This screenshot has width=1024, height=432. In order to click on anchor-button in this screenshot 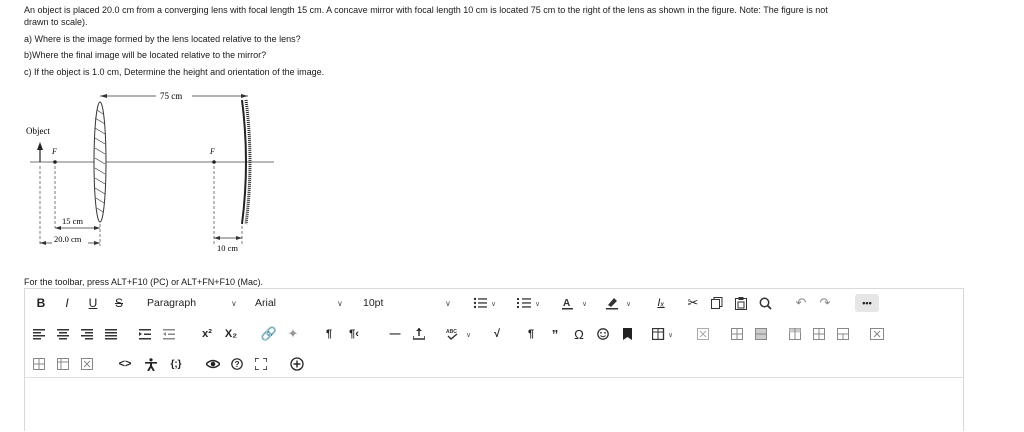, I will do `click(419, 334)`.